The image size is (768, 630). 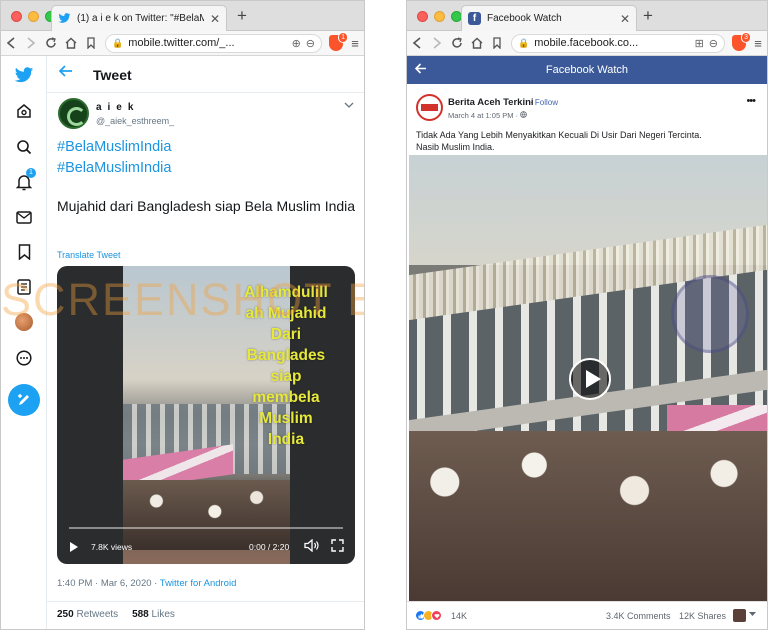 I want to click on page-name-link: Berita Aceh Terkini, so click(x=491, y=102).